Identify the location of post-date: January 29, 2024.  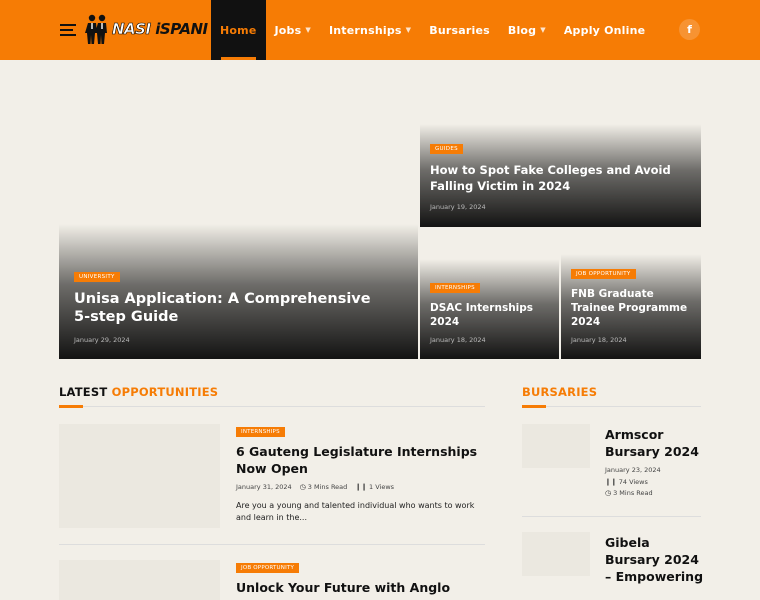
(102, 340).